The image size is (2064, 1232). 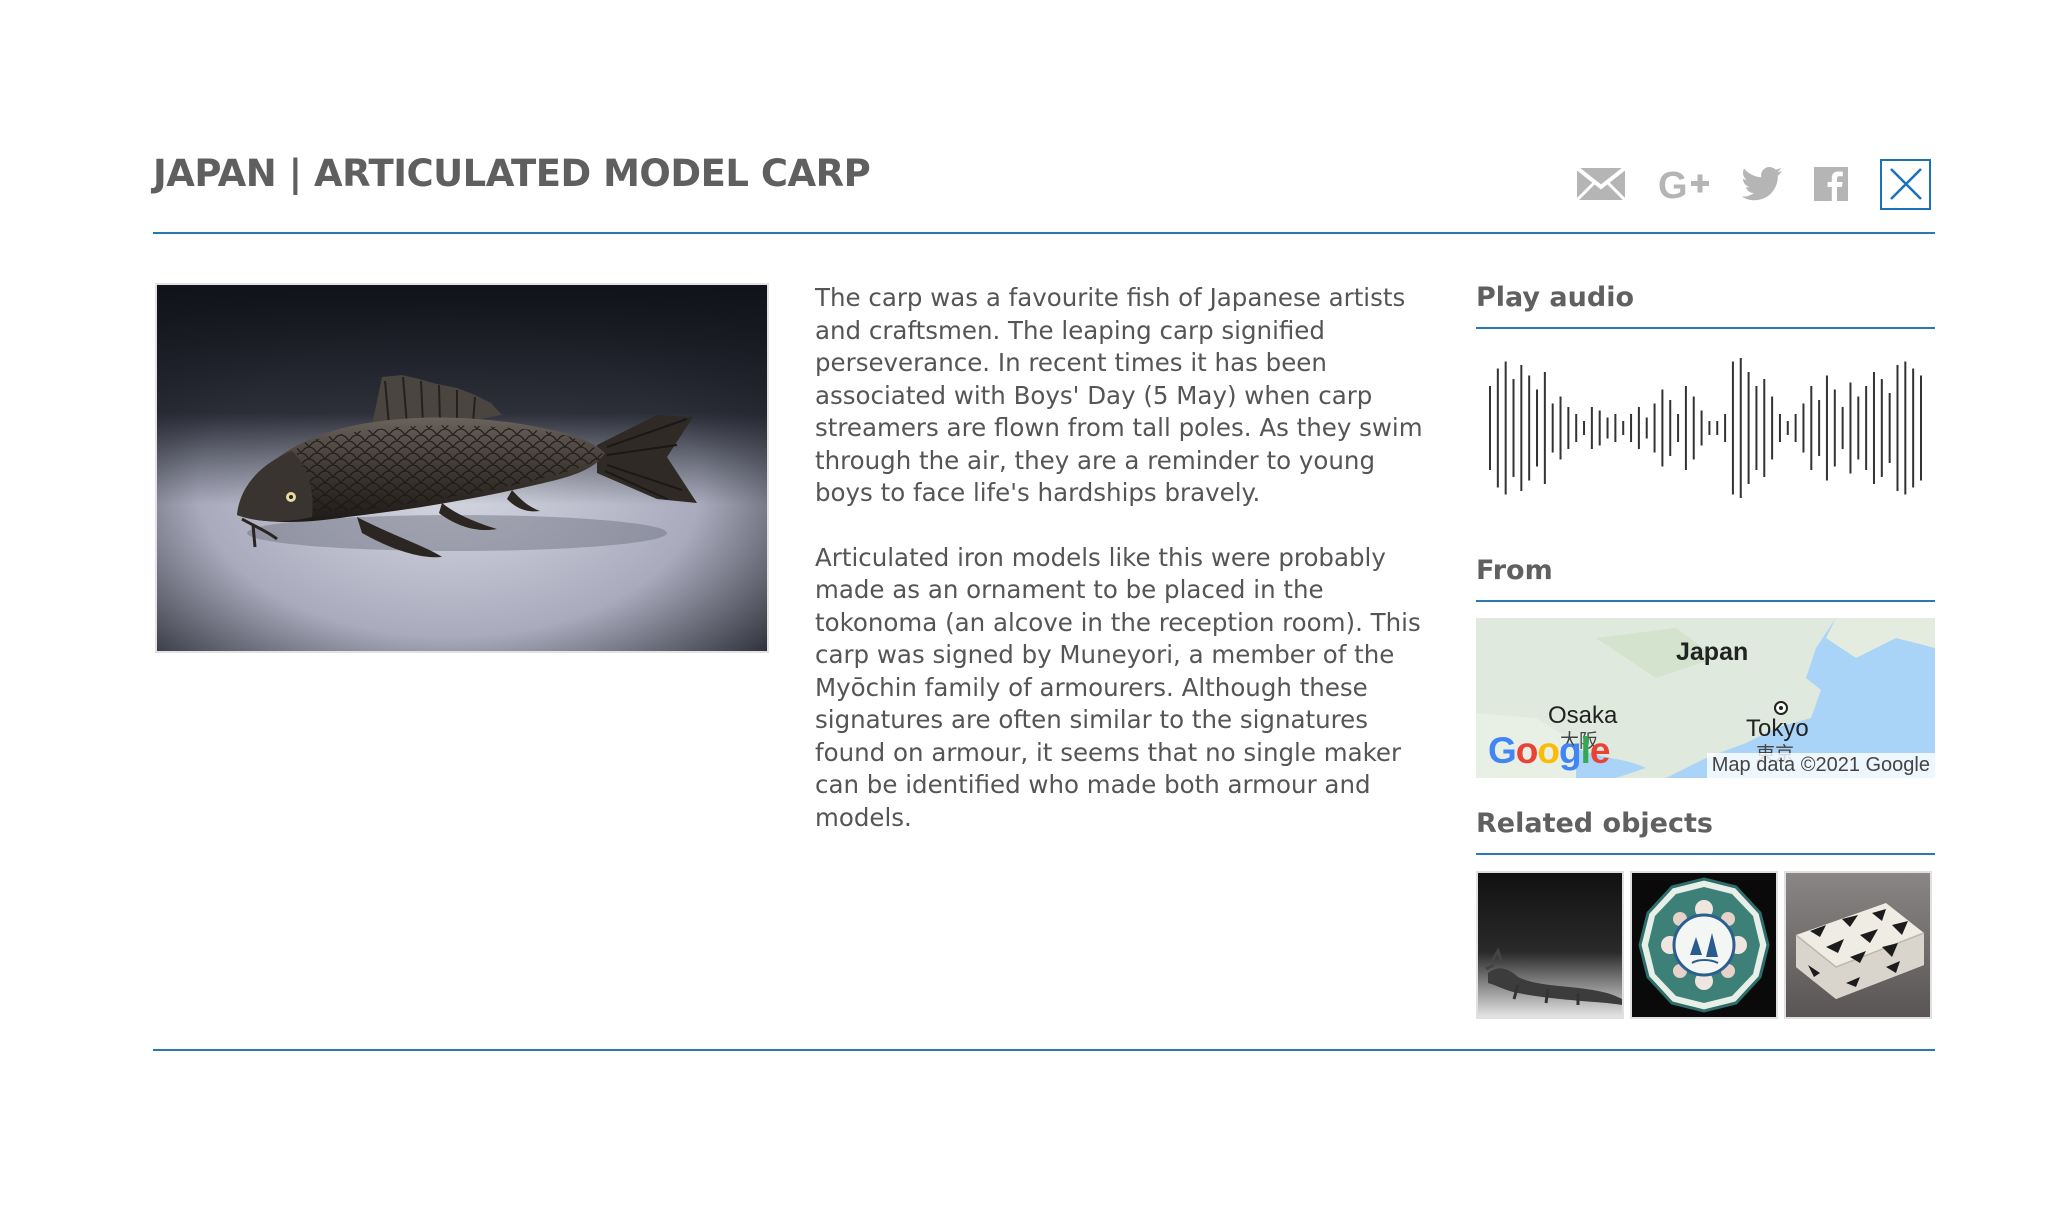 I want to click on play-audio-heading: Play audio, so click(x=1705, y=305).